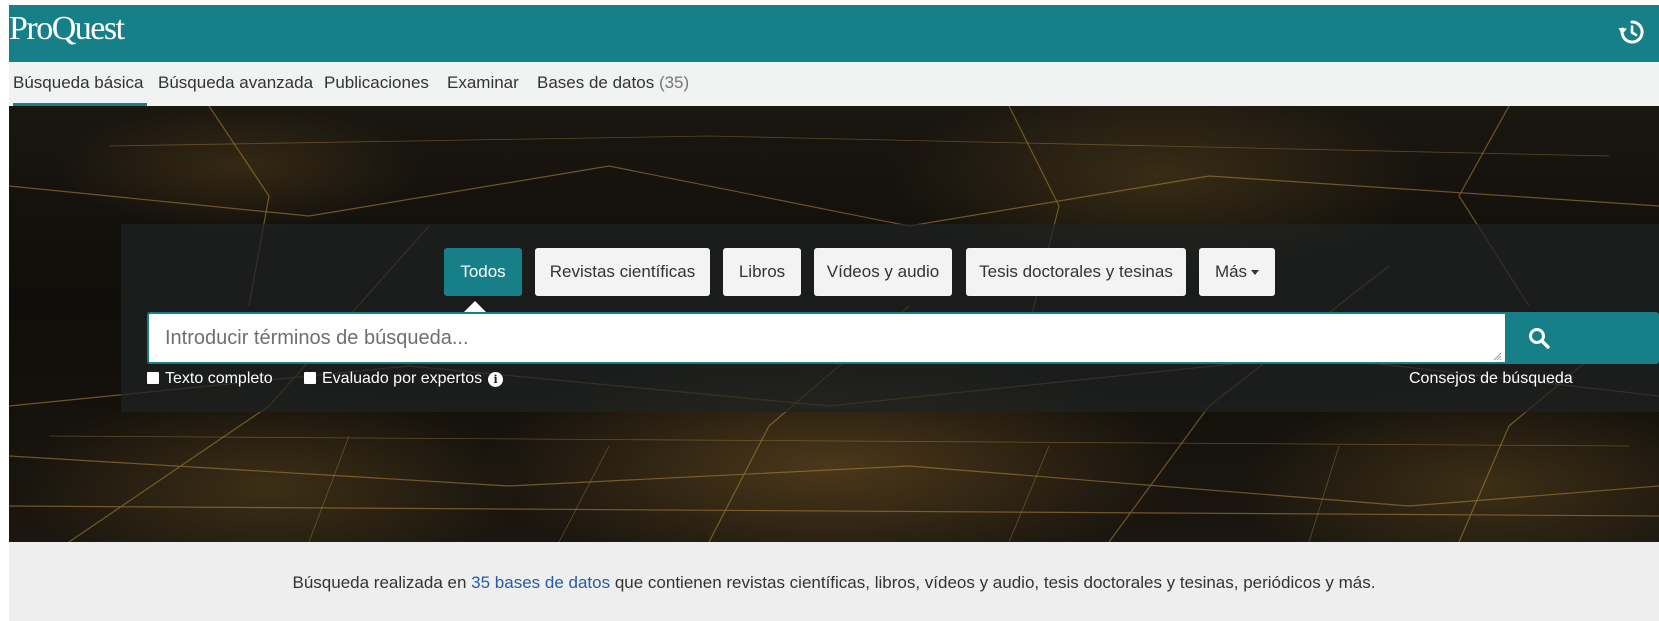 The width and height of the screenshot is (1659, 621). Describe the element at coordinates (1076, 272) in the screenshot. I see `tab-dissertations-theses: Tesis doctorales y tesinas` at that location.